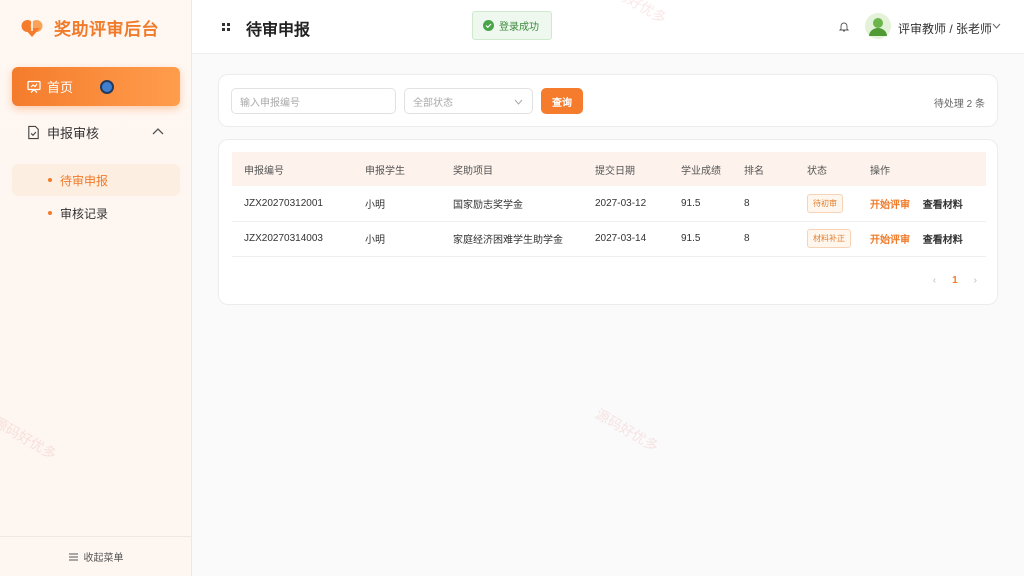  What do you see at coordinates (519, 27) in the screenshot?
I see `toast-text: 登录成功` at bounding box center [519, 27].